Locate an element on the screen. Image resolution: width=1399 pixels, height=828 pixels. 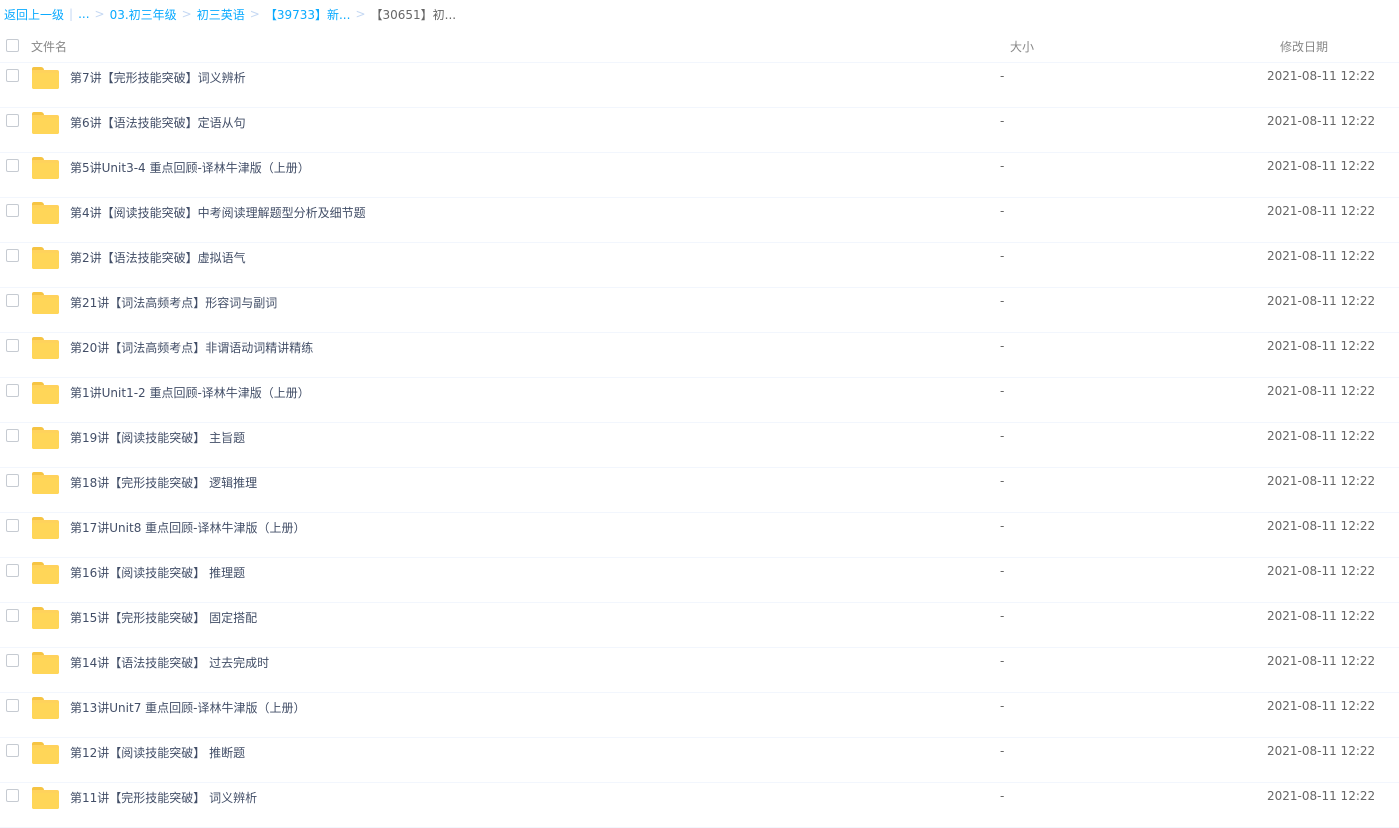
file-name: 第14讲【语法技能突破】 过去完成时 is located at coordinates (169, 662).